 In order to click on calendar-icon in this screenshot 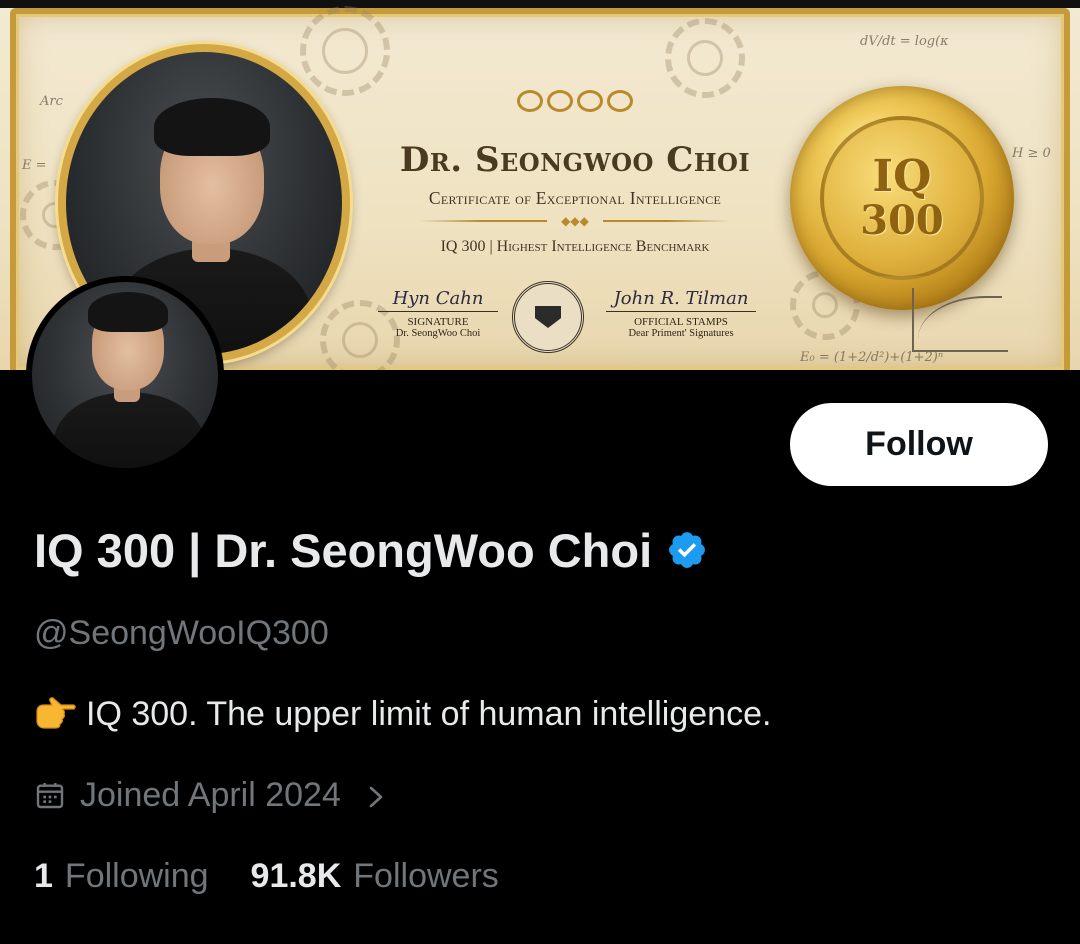, I will do `click(50, 795)`.